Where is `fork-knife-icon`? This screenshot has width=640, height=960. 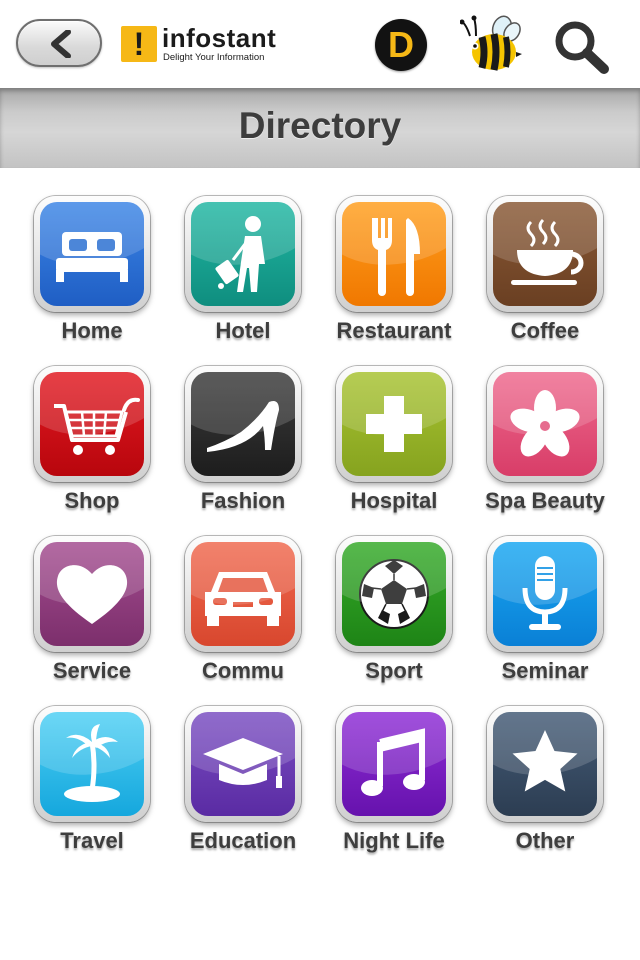 fork-knife-icon is located at coordinates (396, 257).